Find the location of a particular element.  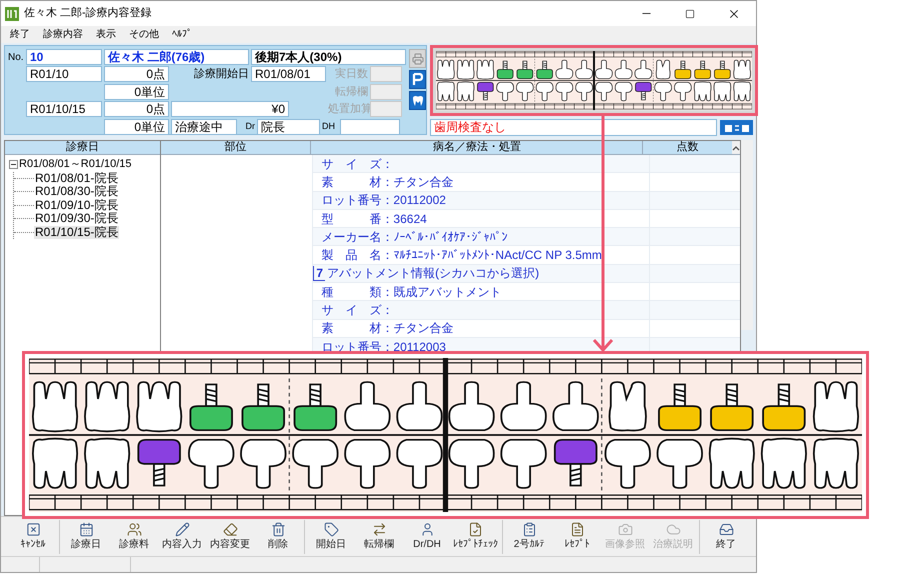

tree-item: R01/09/30-院長 is located at coordinates (77, 219).